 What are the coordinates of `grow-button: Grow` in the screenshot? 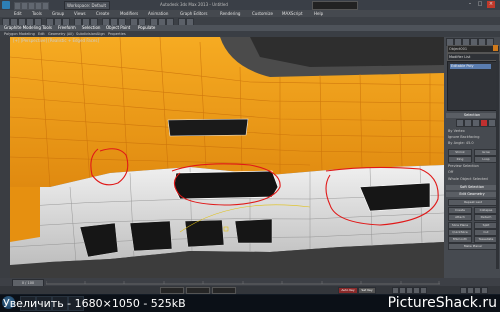 It's located at (486, 152).